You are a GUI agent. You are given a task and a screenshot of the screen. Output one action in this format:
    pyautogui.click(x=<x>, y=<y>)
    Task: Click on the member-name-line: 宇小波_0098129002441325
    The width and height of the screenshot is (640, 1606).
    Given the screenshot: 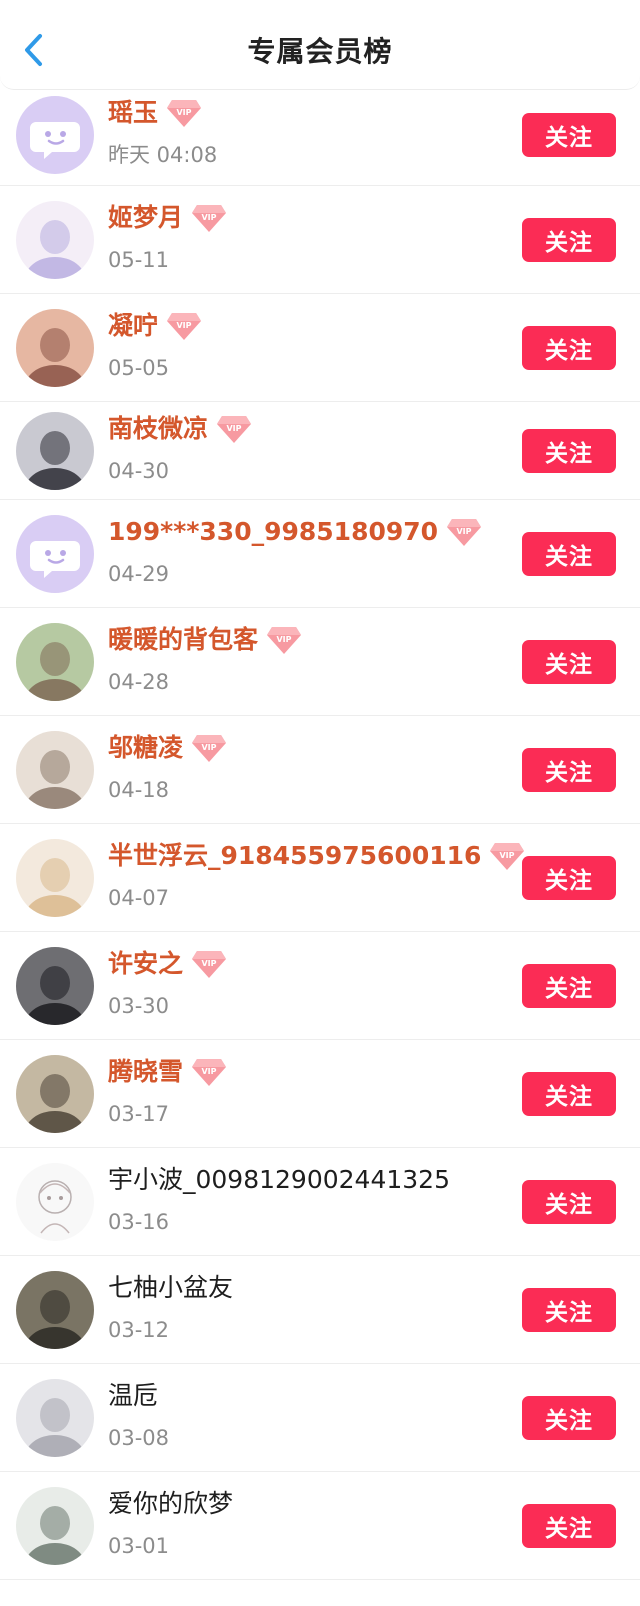 What is the action you would take?
    pyautogui.click(x=279, y=1180)
    